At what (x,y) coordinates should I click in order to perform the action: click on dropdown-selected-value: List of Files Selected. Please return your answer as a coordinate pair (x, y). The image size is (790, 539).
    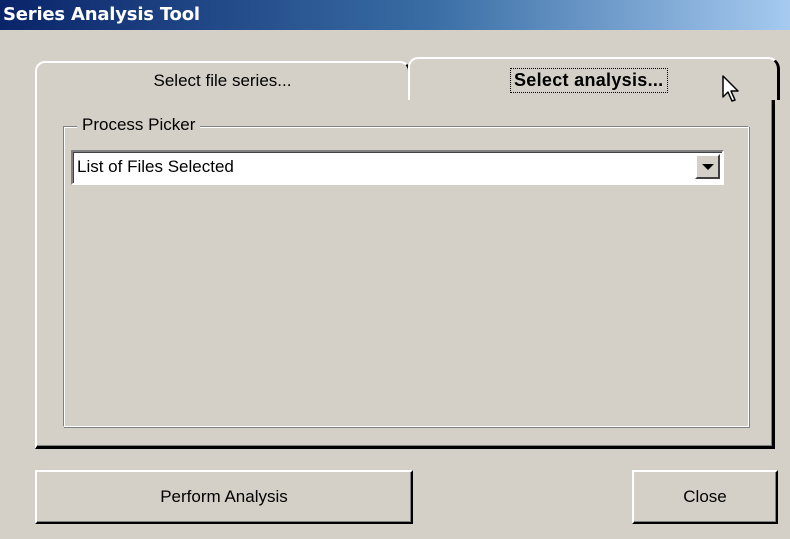
    Looking at the image, I should click on (155, 166).